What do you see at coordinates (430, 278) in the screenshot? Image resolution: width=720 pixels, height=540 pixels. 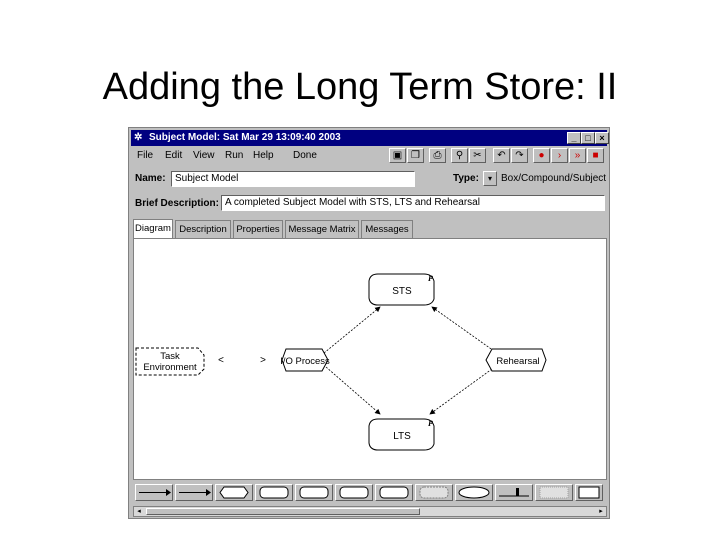 I see `sts-p-marker: P` at bounding box center [430, 278].